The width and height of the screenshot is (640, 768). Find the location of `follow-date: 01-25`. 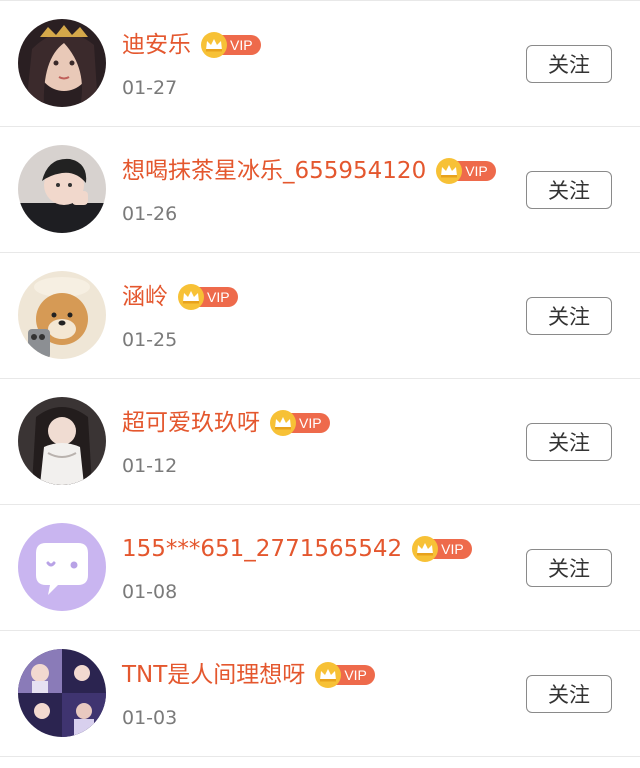

follow-date: 01-25 is located at coordinates (150, 340).